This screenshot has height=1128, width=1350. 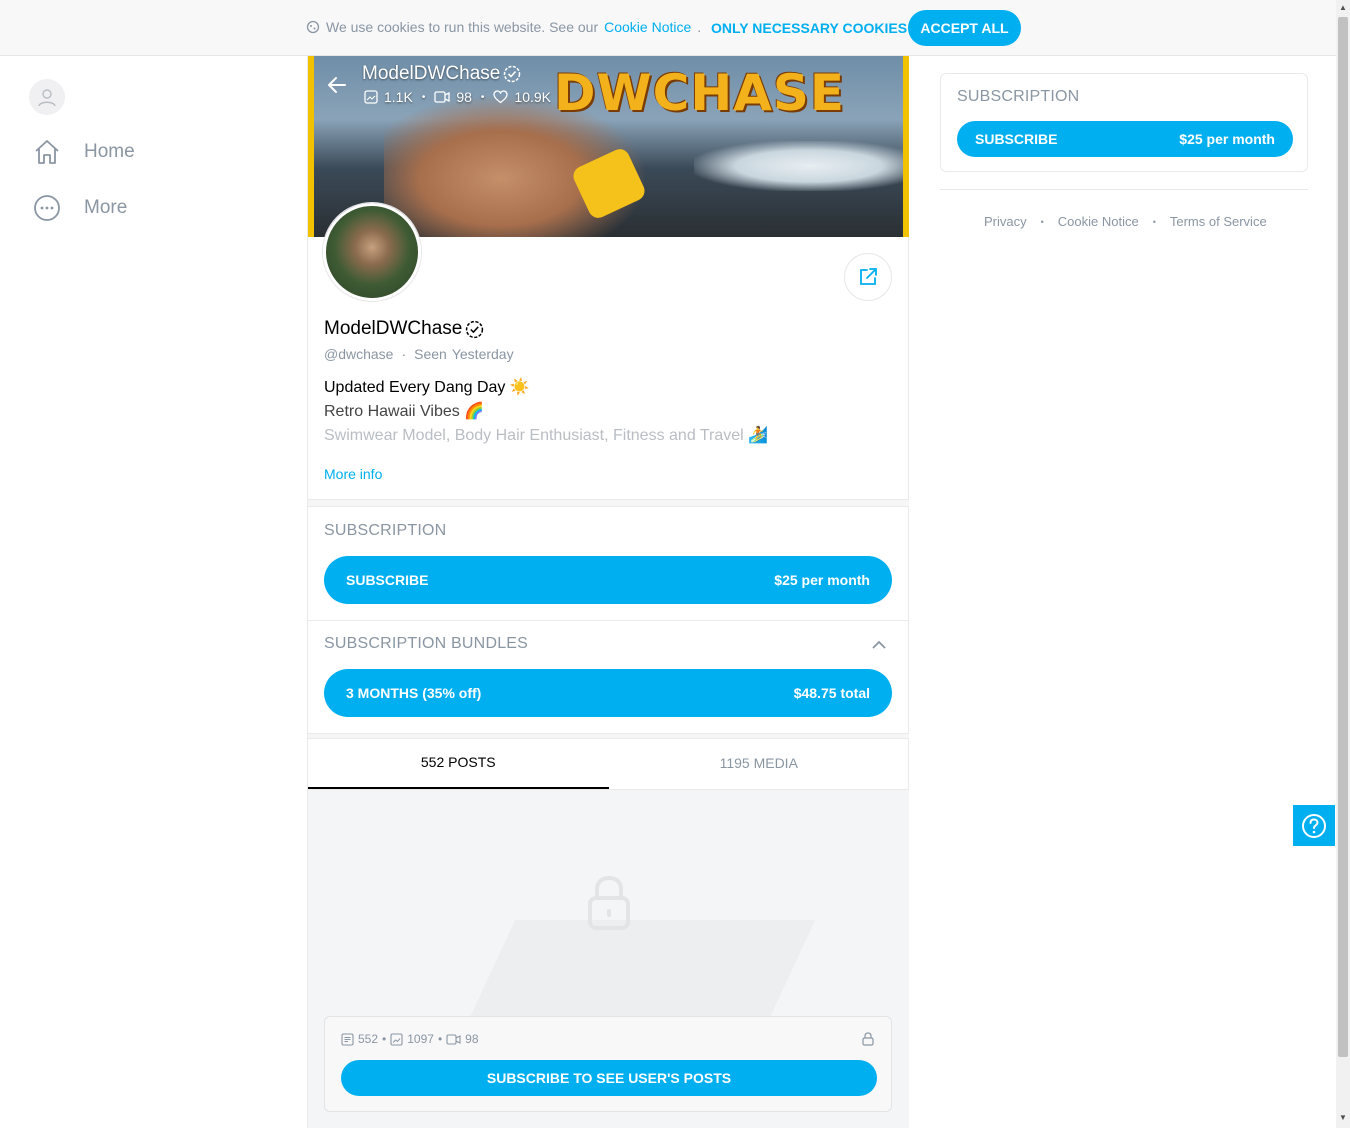 What do you see at coordinates (385, 530) in the screenshot?
I see `subscription-title: SUBSCRIPTION` at bounding box center [385, 530].